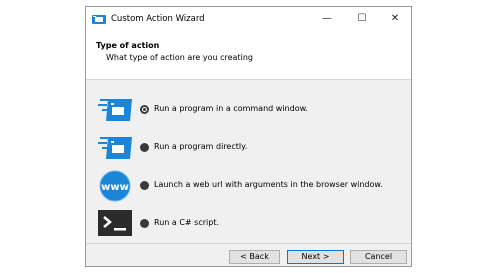  Describe the element at coordinates (250, 148) in the screenshot. I see `option-program-directly: Run a program directly.` at that location.